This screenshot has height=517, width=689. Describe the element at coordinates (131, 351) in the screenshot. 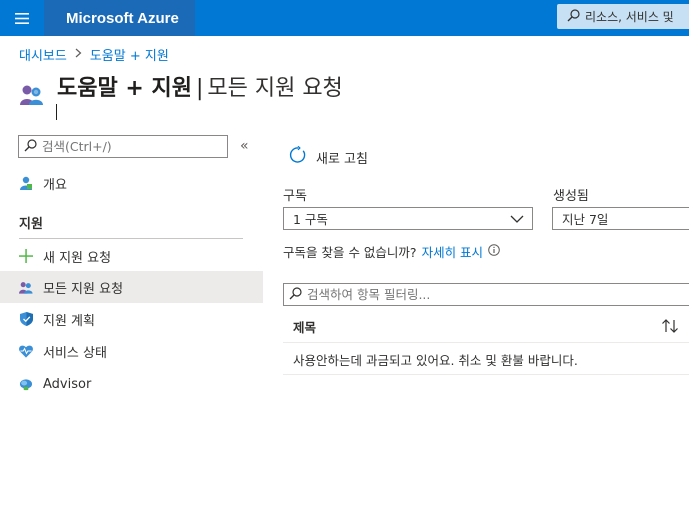

I see `sidebar-item-service-health: 서비스 상태` at that location.